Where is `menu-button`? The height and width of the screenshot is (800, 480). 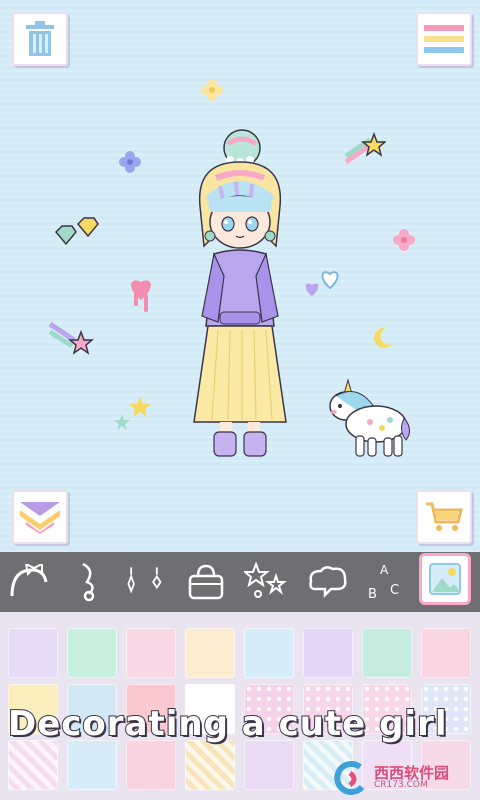
menu-button is located at coordinates (444, 39).